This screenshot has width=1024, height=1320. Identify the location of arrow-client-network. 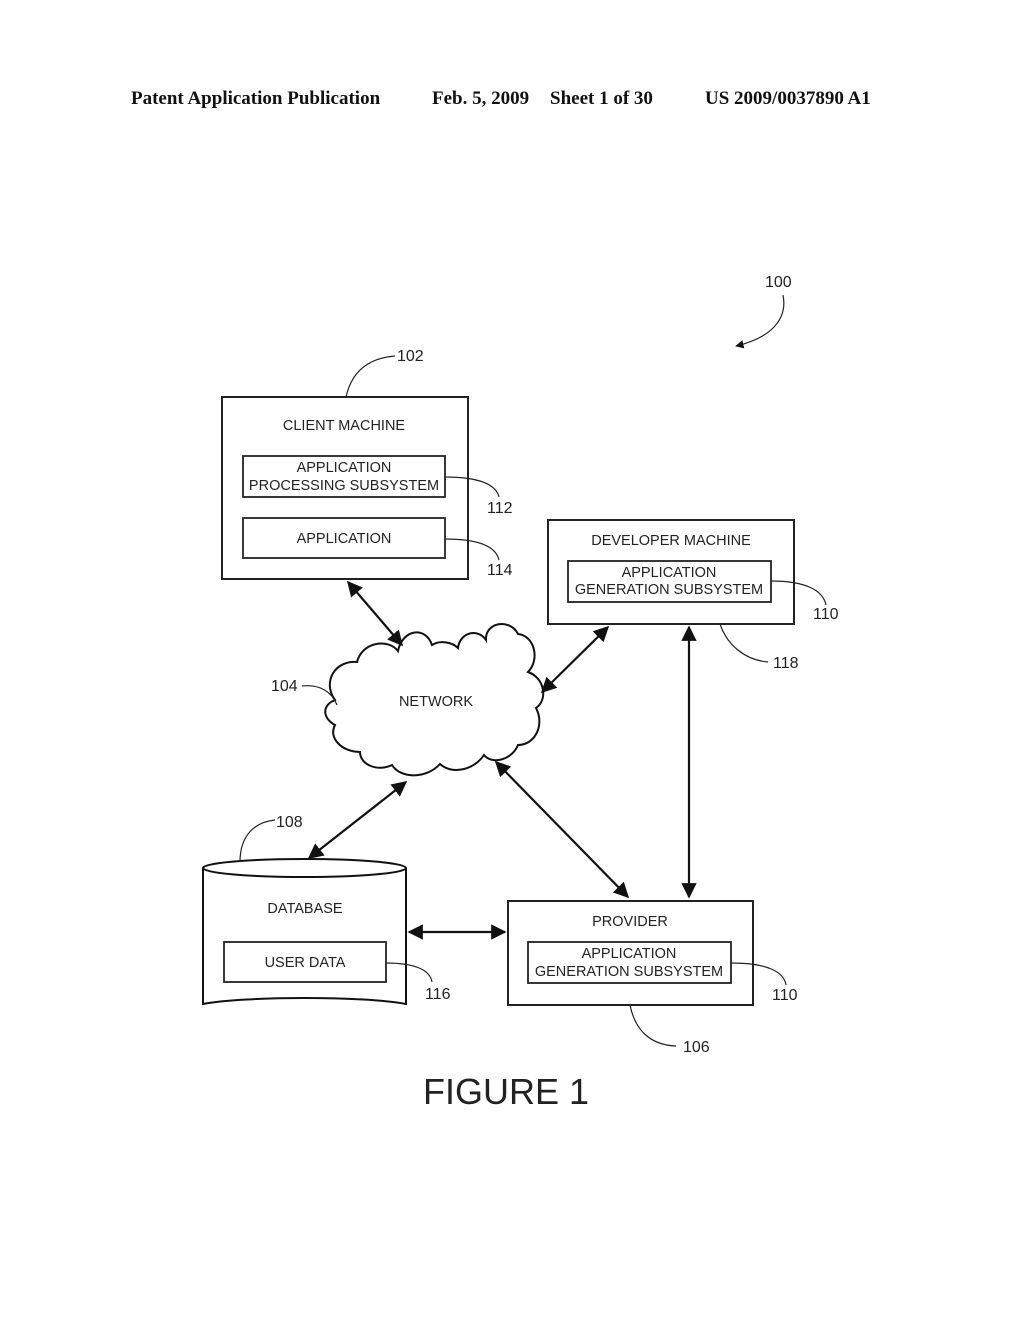
(375, 613).